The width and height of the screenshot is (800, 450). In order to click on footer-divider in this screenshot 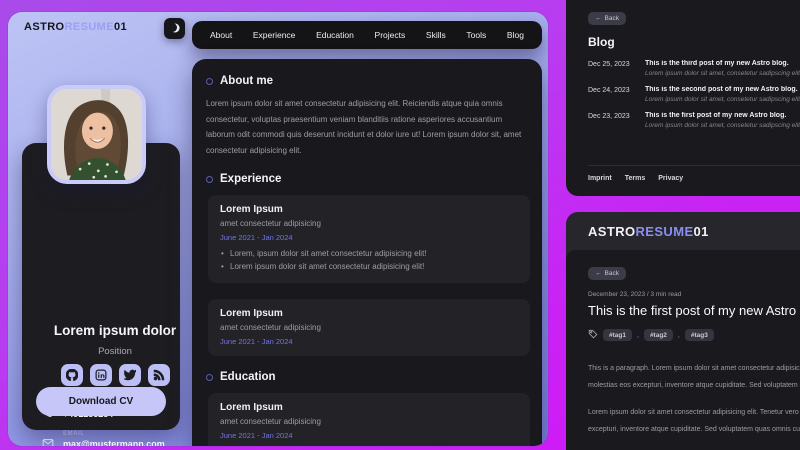, I will do `click(694, 165)`.